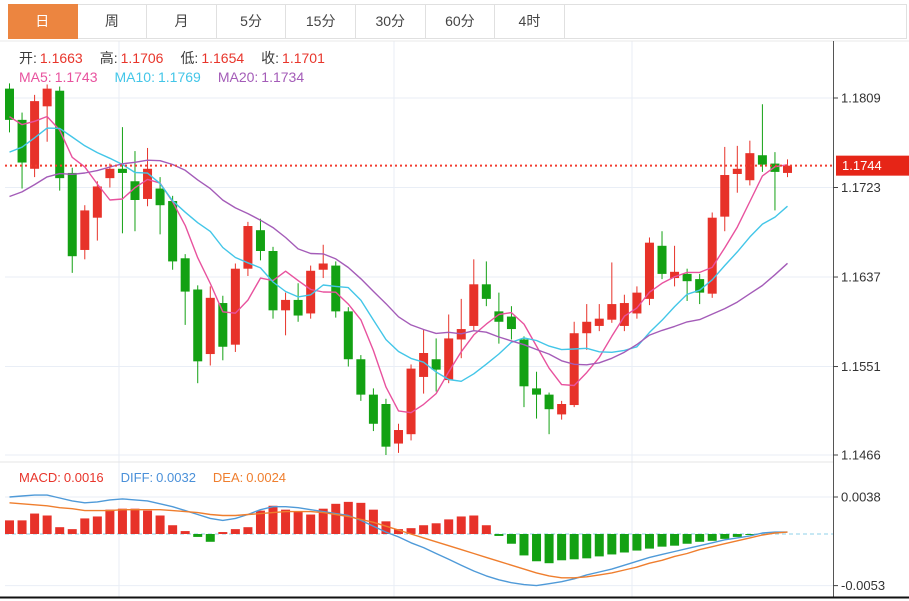 The width and height of the screenshot is (909, 601). What do you see at coordinates (390, 21) in the screenshot?
I see `tab-timeframe-6: 30分` at bounding box center [390, 21].